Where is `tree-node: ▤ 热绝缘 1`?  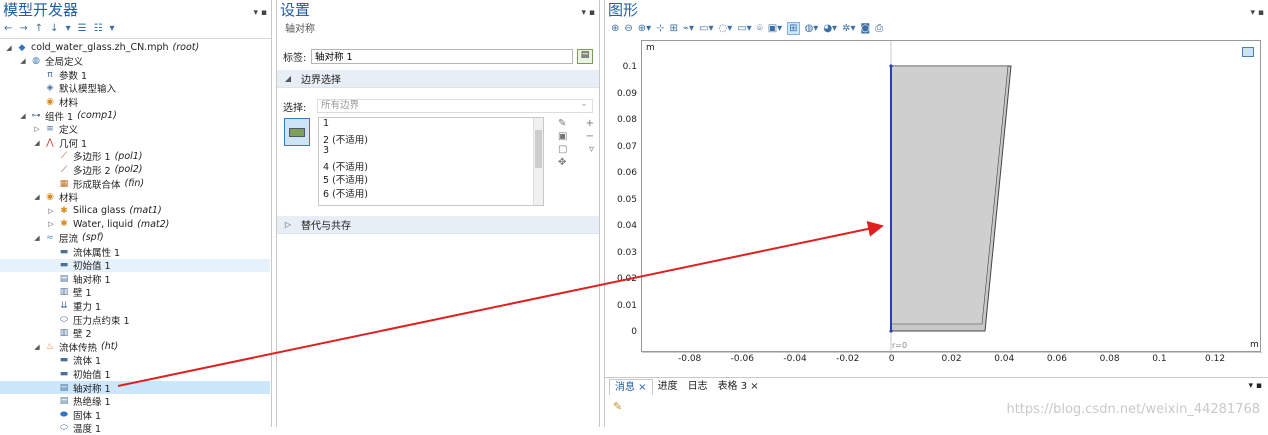
tree-node: ▤ 热绝缘 1 is located at coordinates (78, 401).